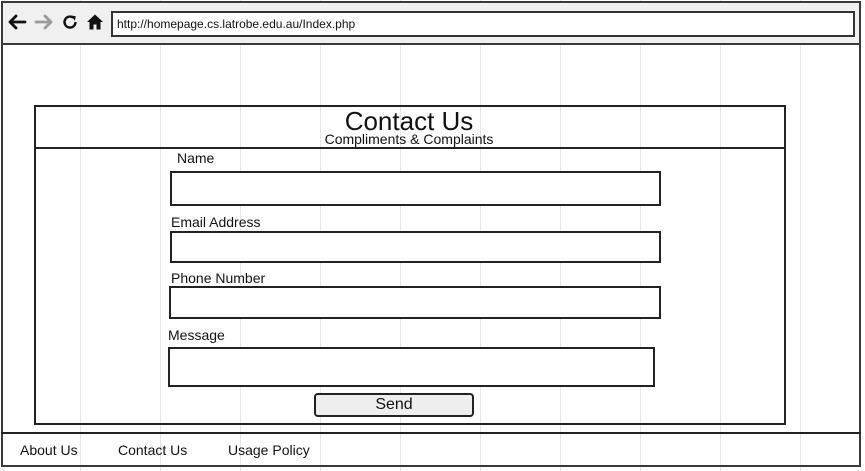  I want to click on name-field, so click(415, 188).